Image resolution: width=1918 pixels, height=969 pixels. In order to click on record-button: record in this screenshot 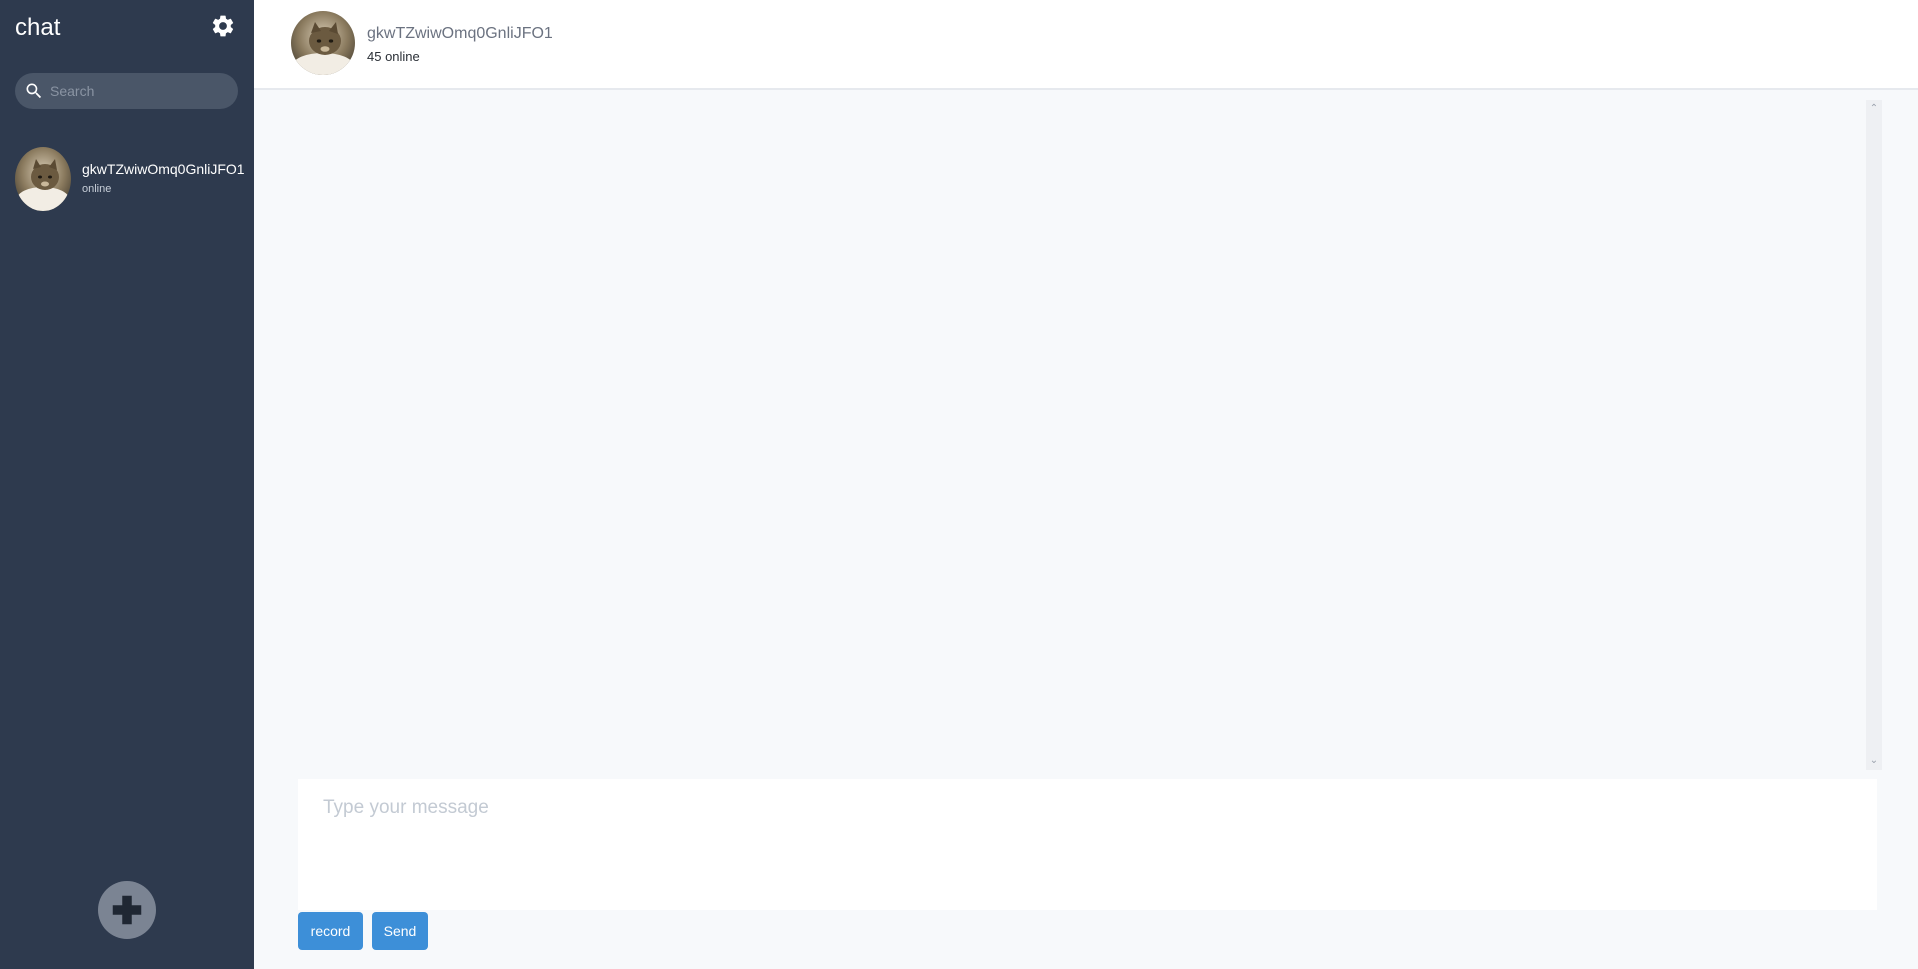, I will do `click(330, 931)`.